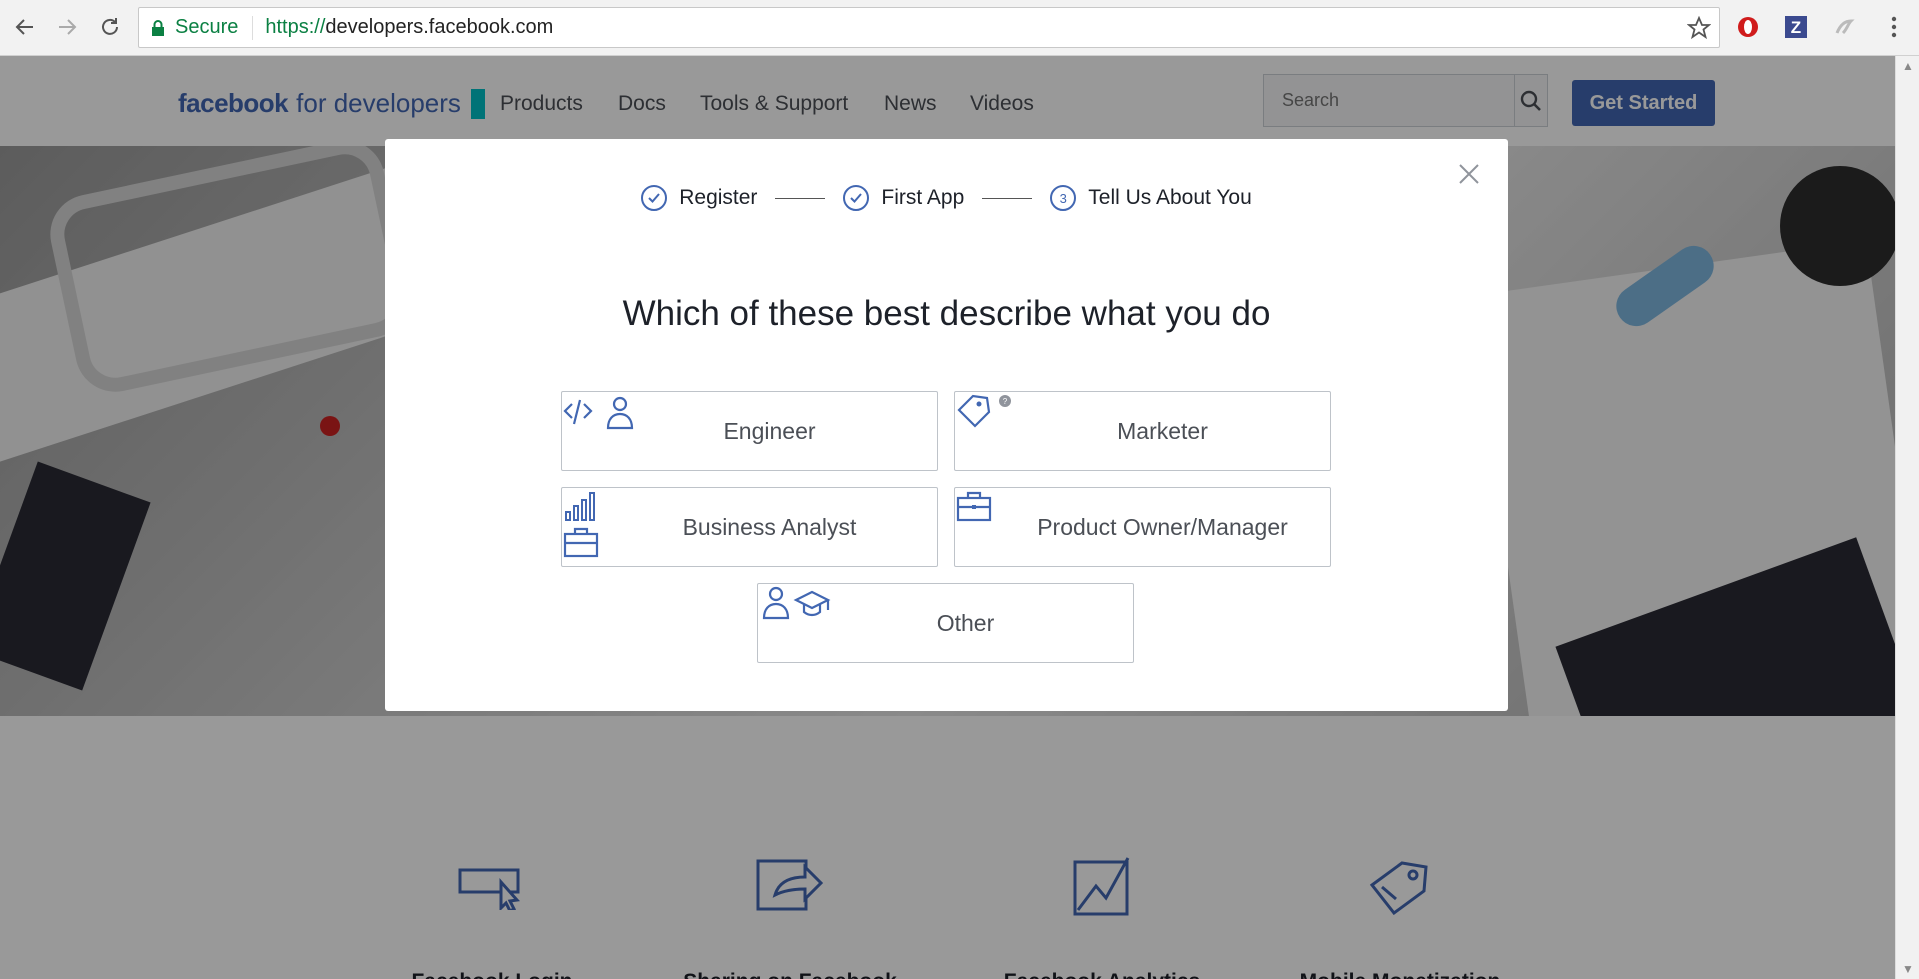 This screenshot has height=979, width=1919. What do you see at coordinates (946, 313) in the screenshot?
I see `modal-title: Which of these best describe what you do` at bounding box center [946, 313].